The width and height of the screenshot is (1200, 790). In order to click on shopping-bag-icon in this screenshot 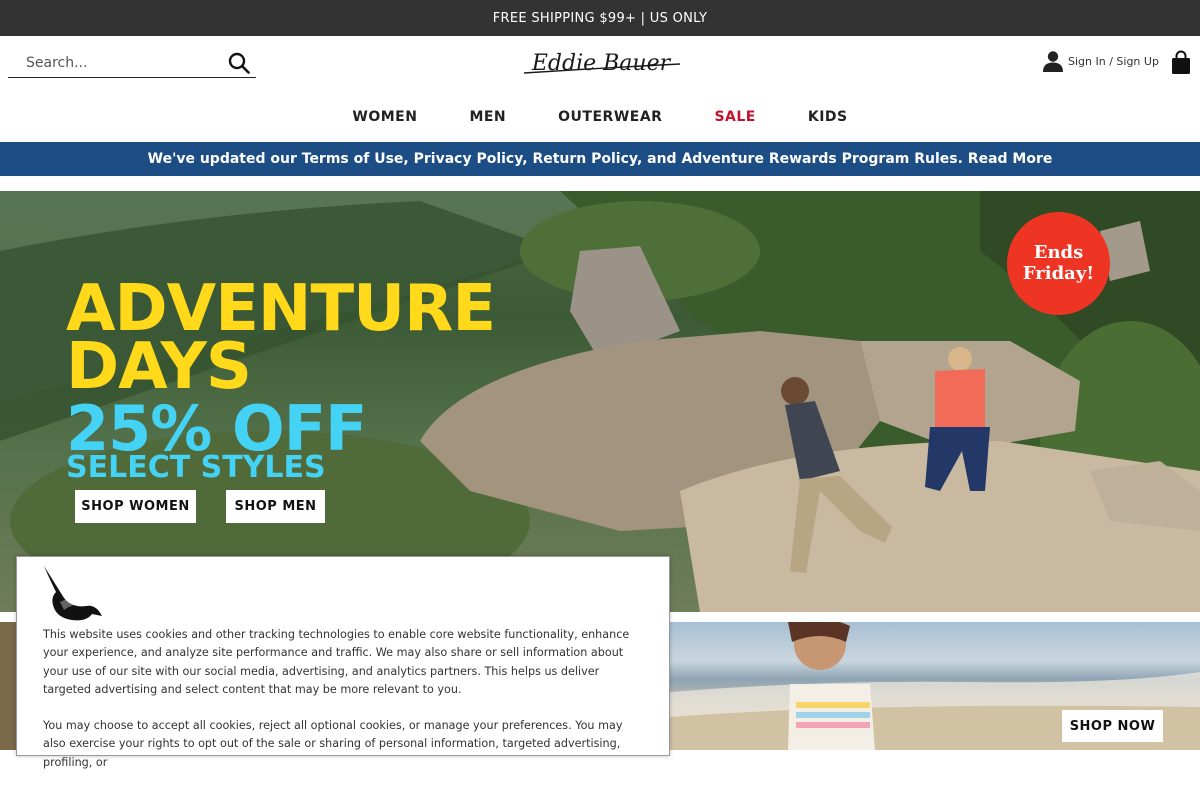, I will do `click(1181, 62)`.